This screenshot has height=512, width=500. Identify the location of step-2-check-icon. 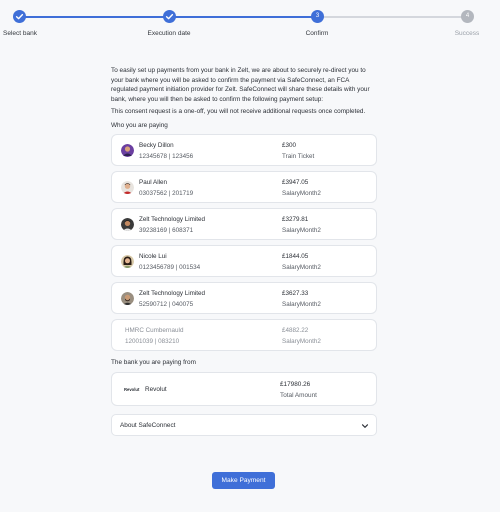
(169, 16).